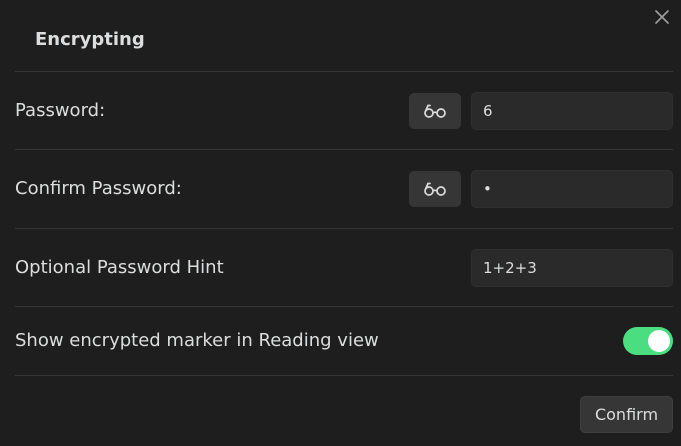  I want to click on reveal-confirm-password-button, so click(435, 189).